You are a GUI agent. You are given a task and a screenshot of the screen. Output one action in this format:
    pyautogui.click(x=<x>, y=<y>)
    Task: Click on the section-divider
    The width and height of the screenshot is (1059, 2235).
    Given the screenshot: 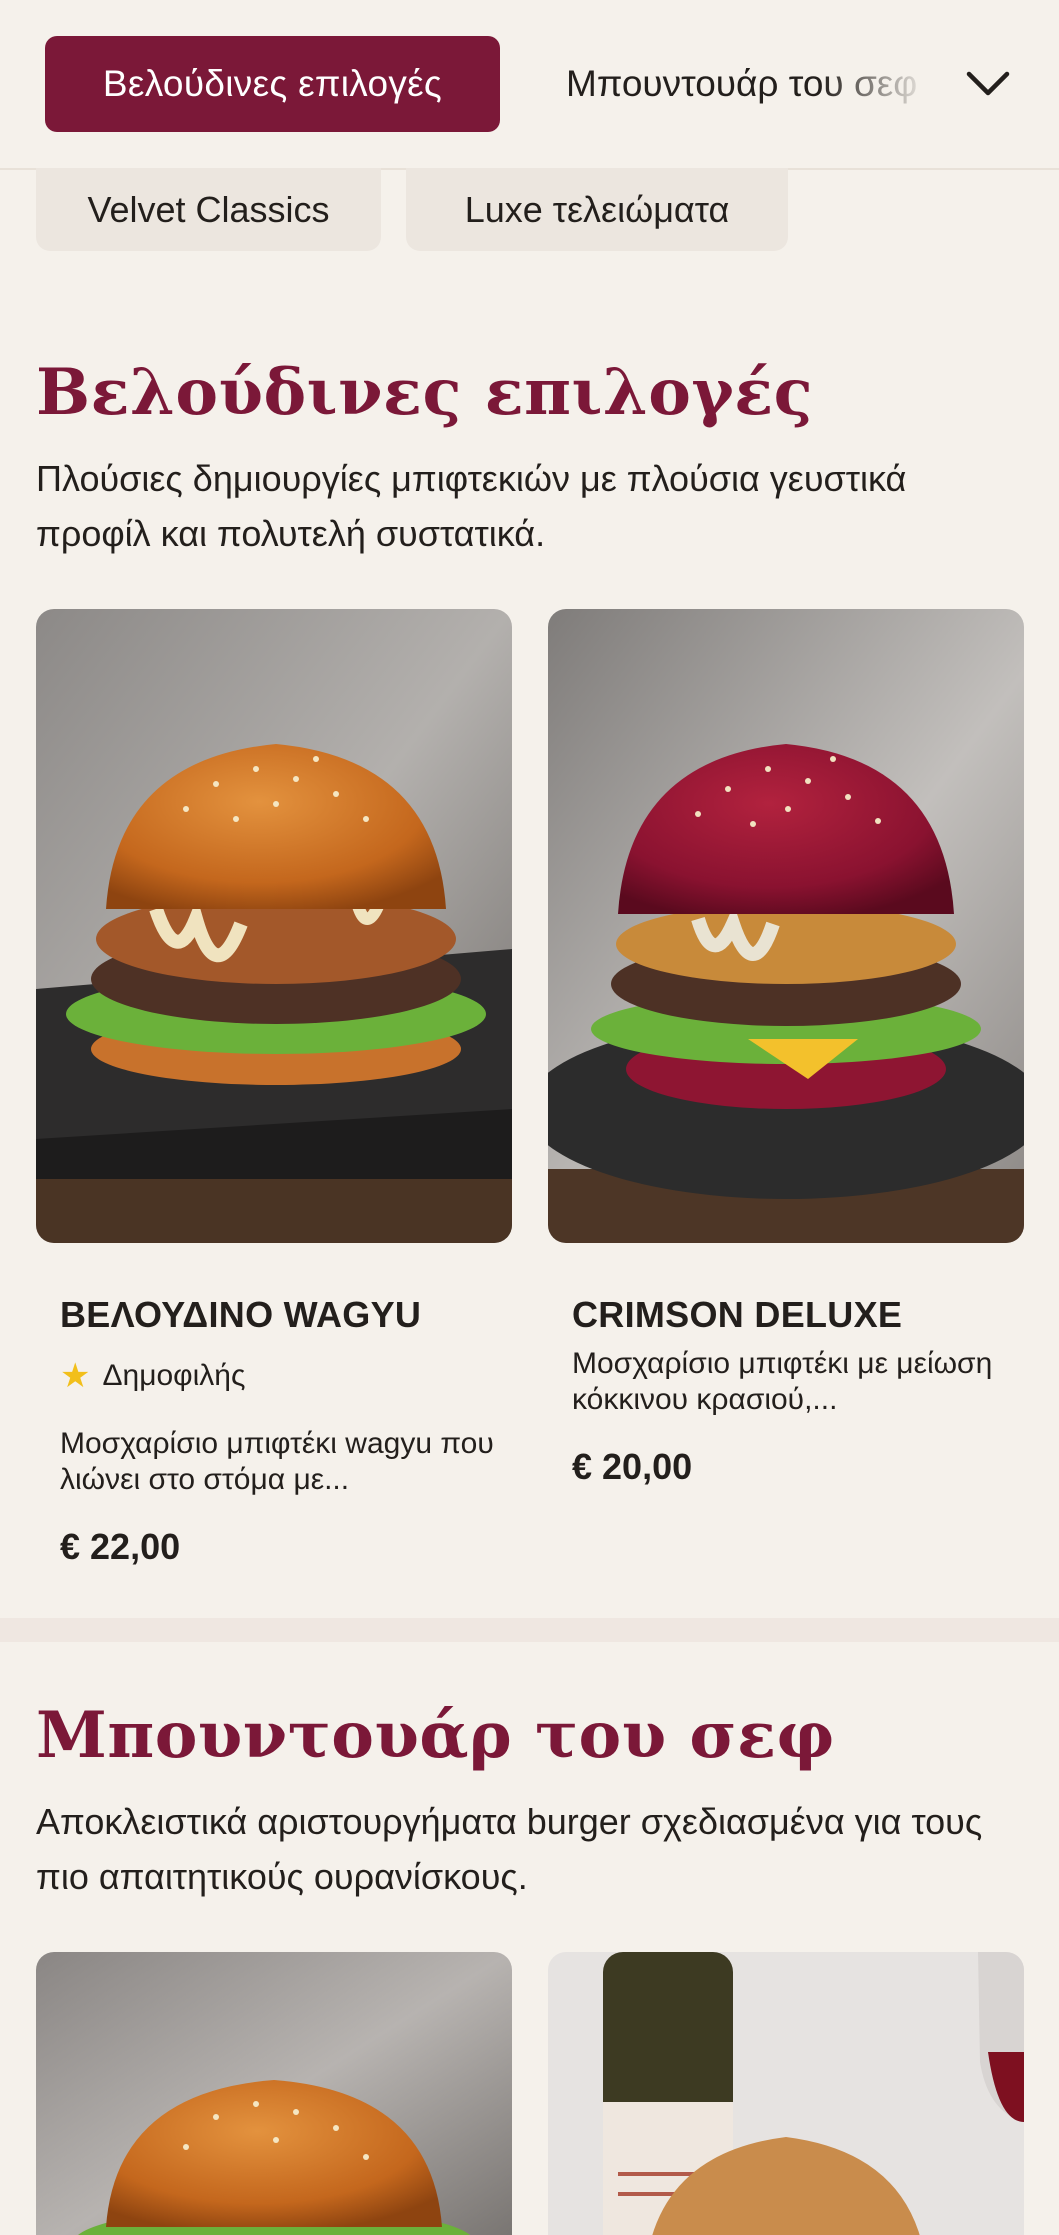 What is the action you would take?
    pyautogui.click(x=529, y=1630)
    